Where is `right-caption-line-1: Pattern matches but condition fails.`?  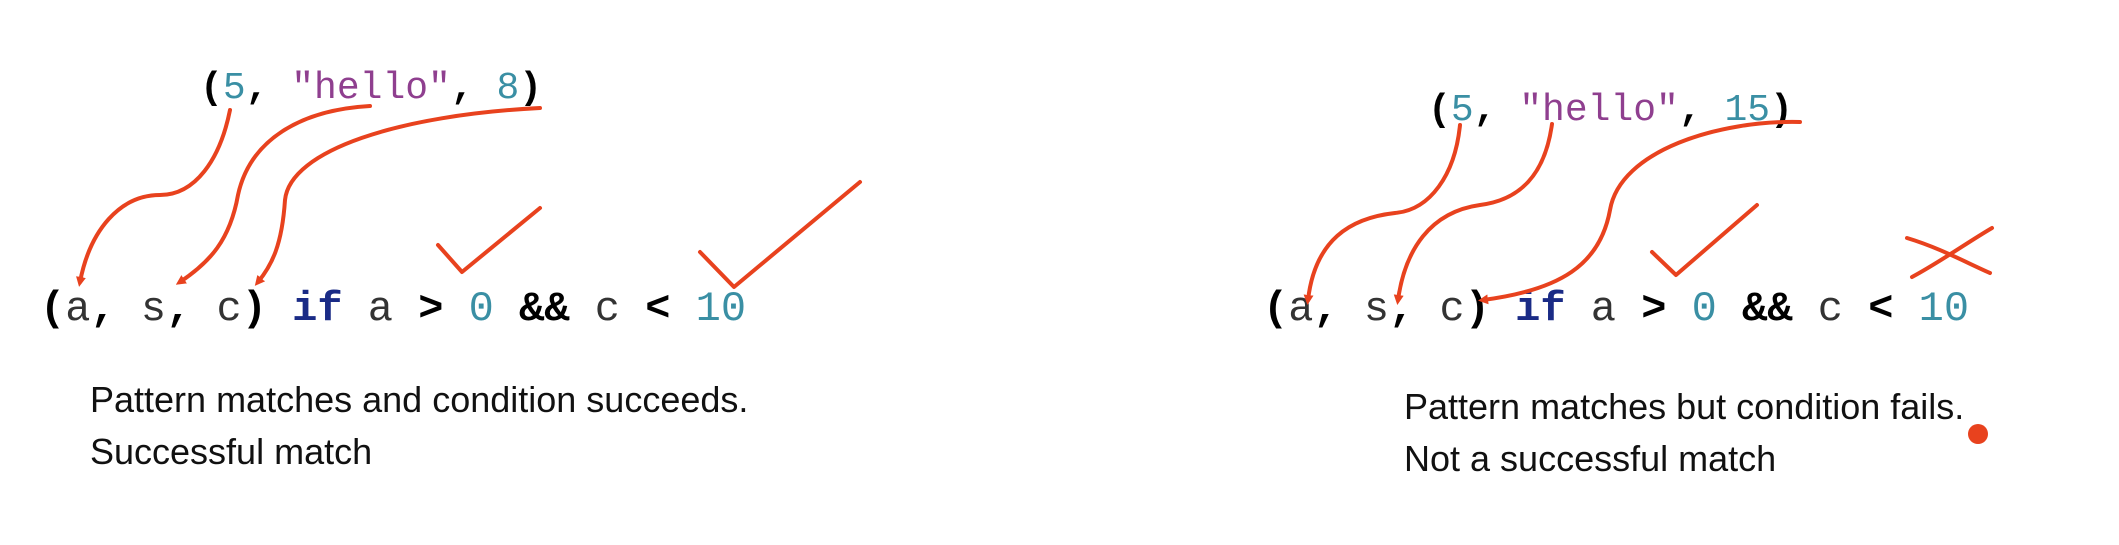
right-caption-line-1: Pattern matches but condition fails. is located at coordinates (1684, 406).